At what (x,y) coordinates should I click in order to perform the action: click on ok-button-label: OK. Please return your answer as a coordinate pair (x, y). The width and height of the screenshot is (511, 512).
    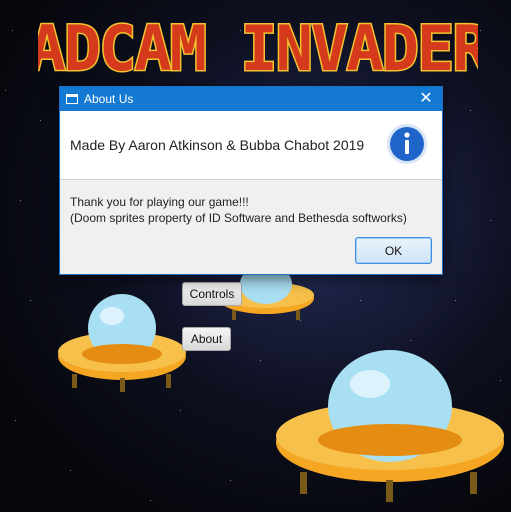
    Looking at the image, I should click on (393, 250).